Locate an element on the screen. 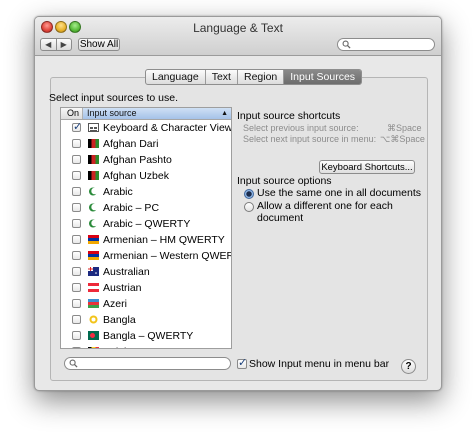 Image resolution: width=474 pixels, height=444 pixels. list-item: Afghan Pashto is located at coordinates (146, 160).